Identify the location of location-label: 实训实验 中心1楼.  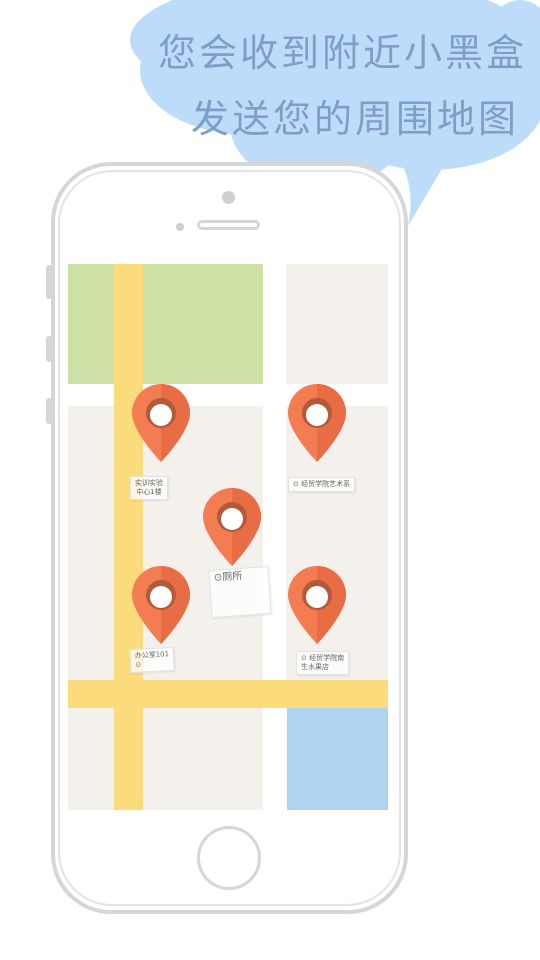
(149, 488).